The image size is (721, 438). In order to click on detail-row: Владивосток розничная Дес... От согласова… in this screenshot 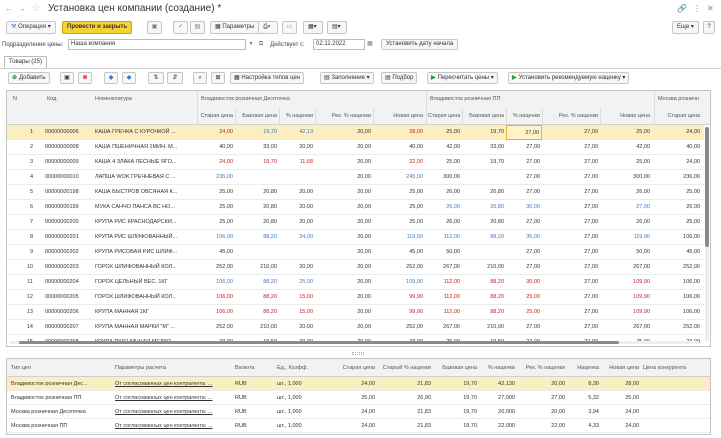, I will do `click(358, 384)`.